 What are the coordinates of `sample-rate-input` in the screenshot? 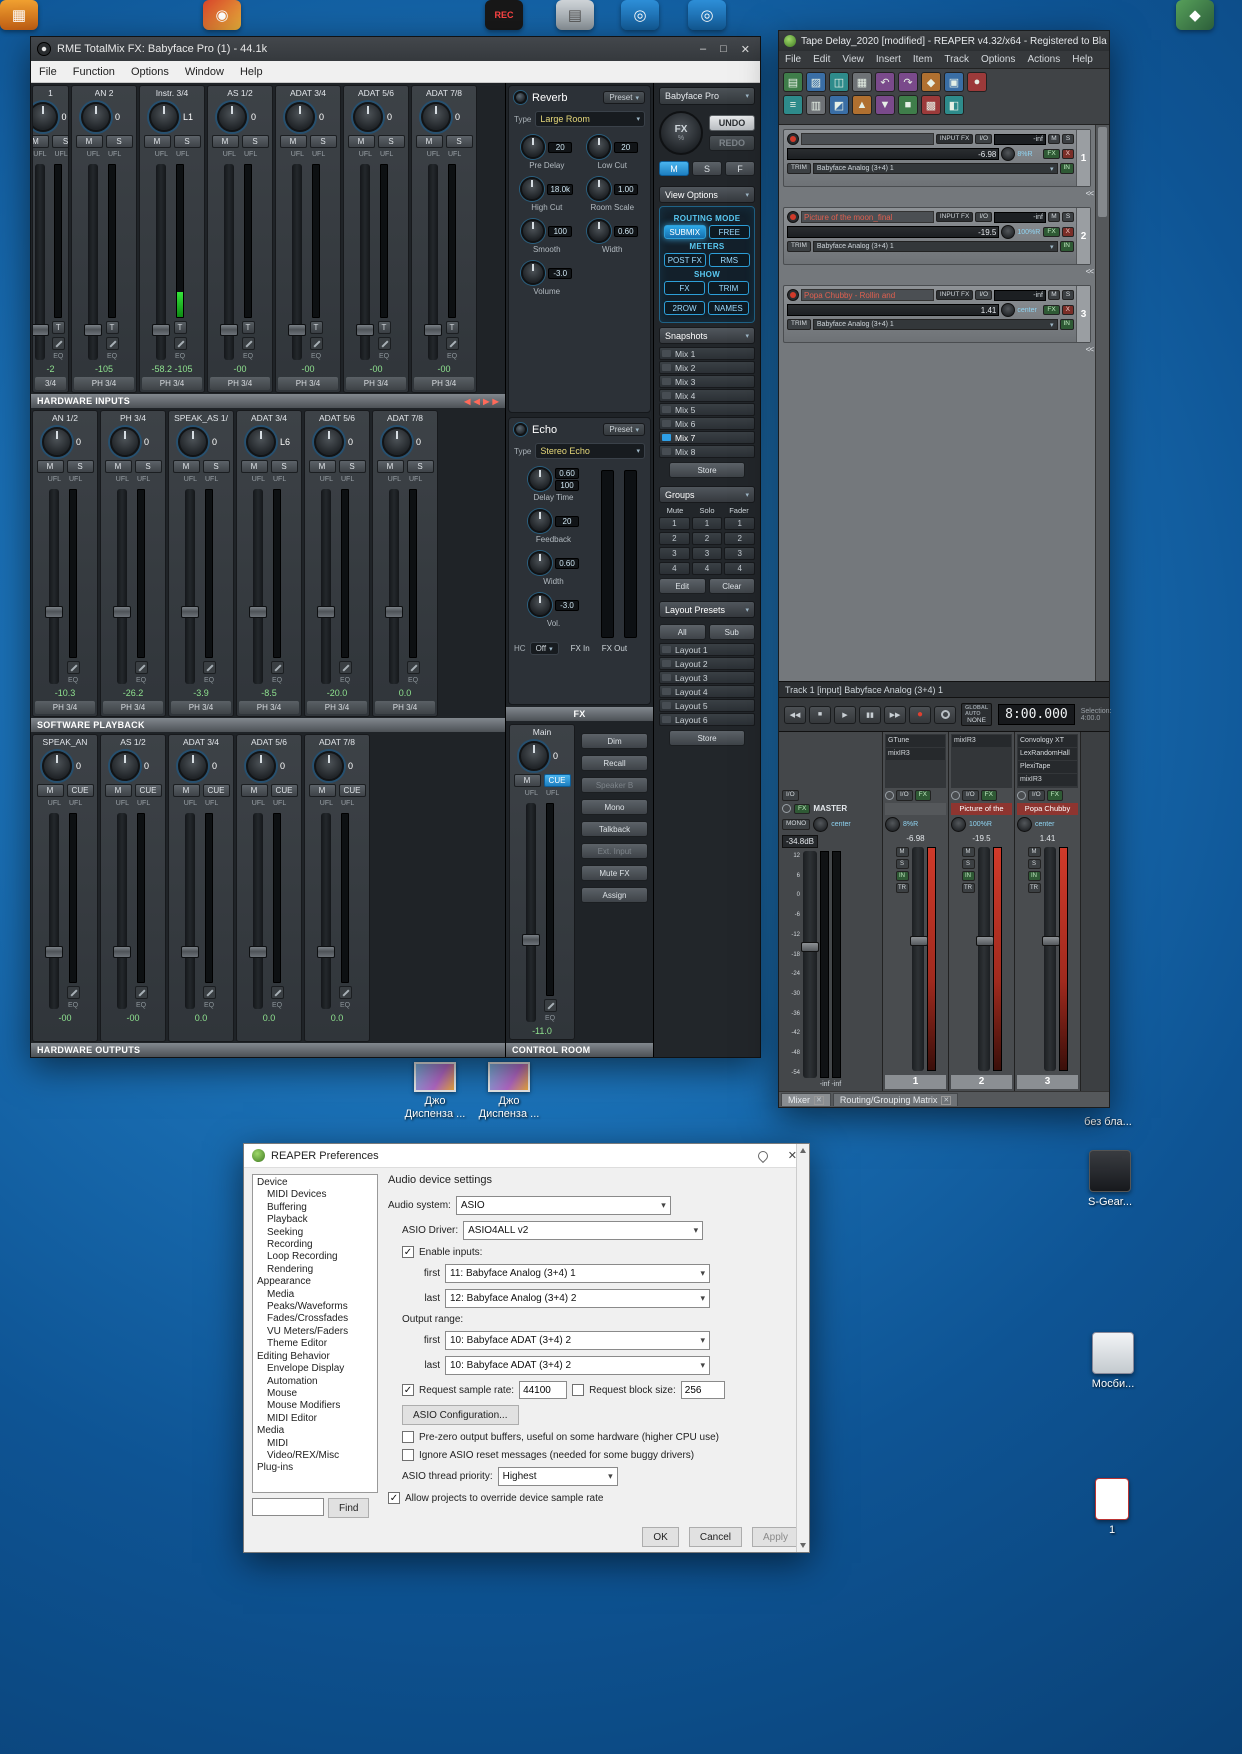 It's located at (543, 1390).